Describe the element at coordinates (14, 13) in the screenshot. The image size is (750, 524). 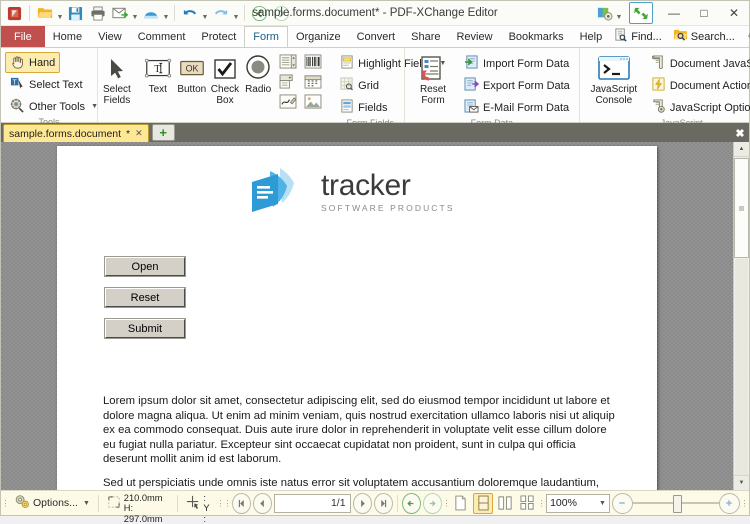
I see `app-logo-icon` at that location.